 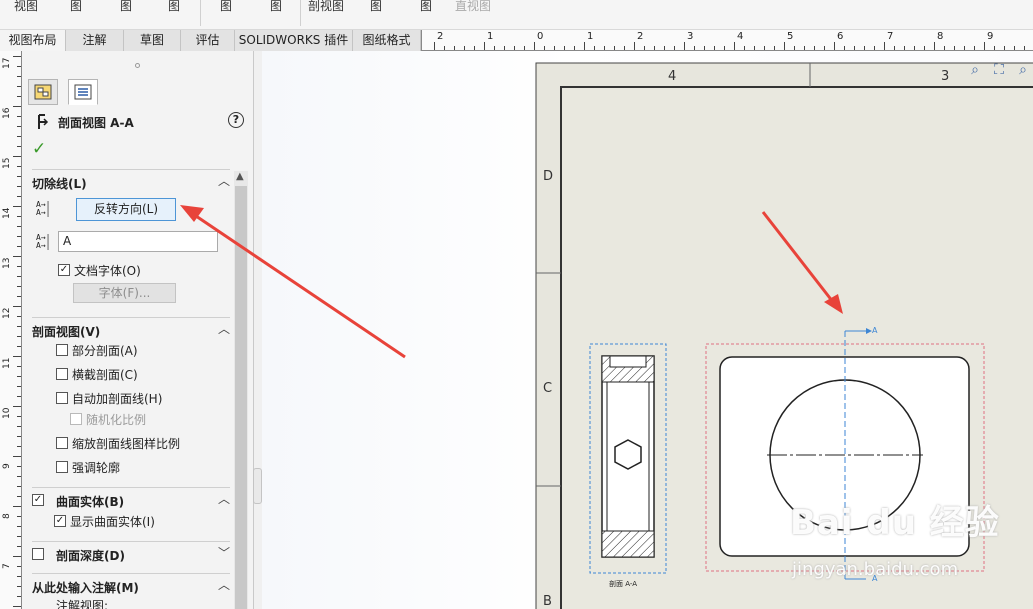 I want to click on section-label-input: A, so click(x=138, y=241).